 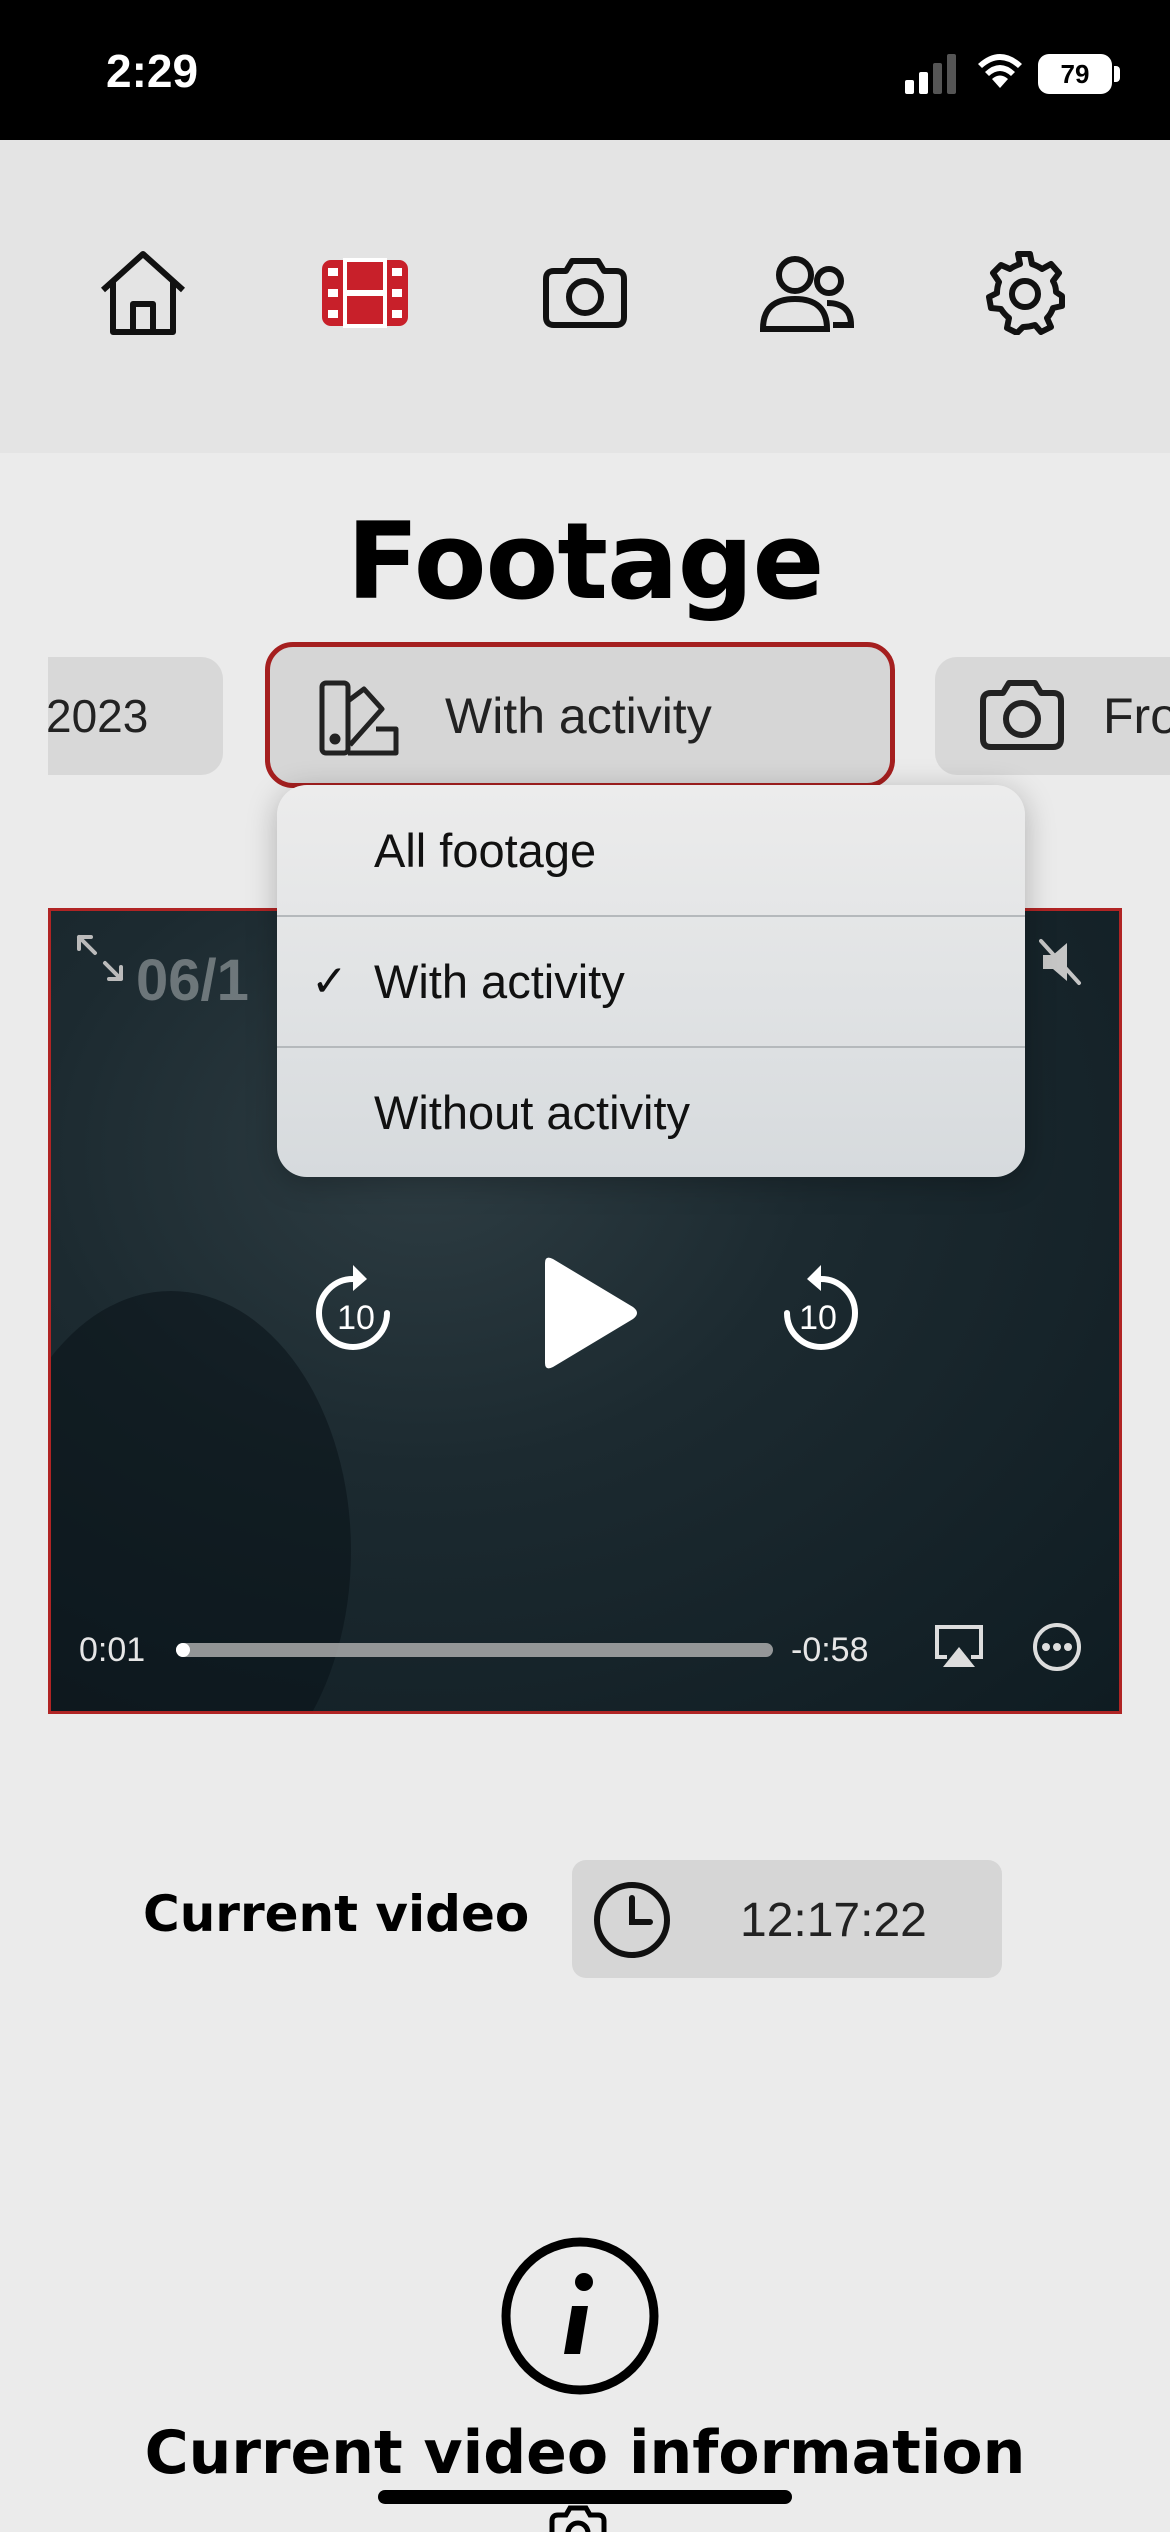 What do you see at coordinates (98, 716) in the screenshot?
I see `date-filter-label: 2023` at bounding box center [98, 716].